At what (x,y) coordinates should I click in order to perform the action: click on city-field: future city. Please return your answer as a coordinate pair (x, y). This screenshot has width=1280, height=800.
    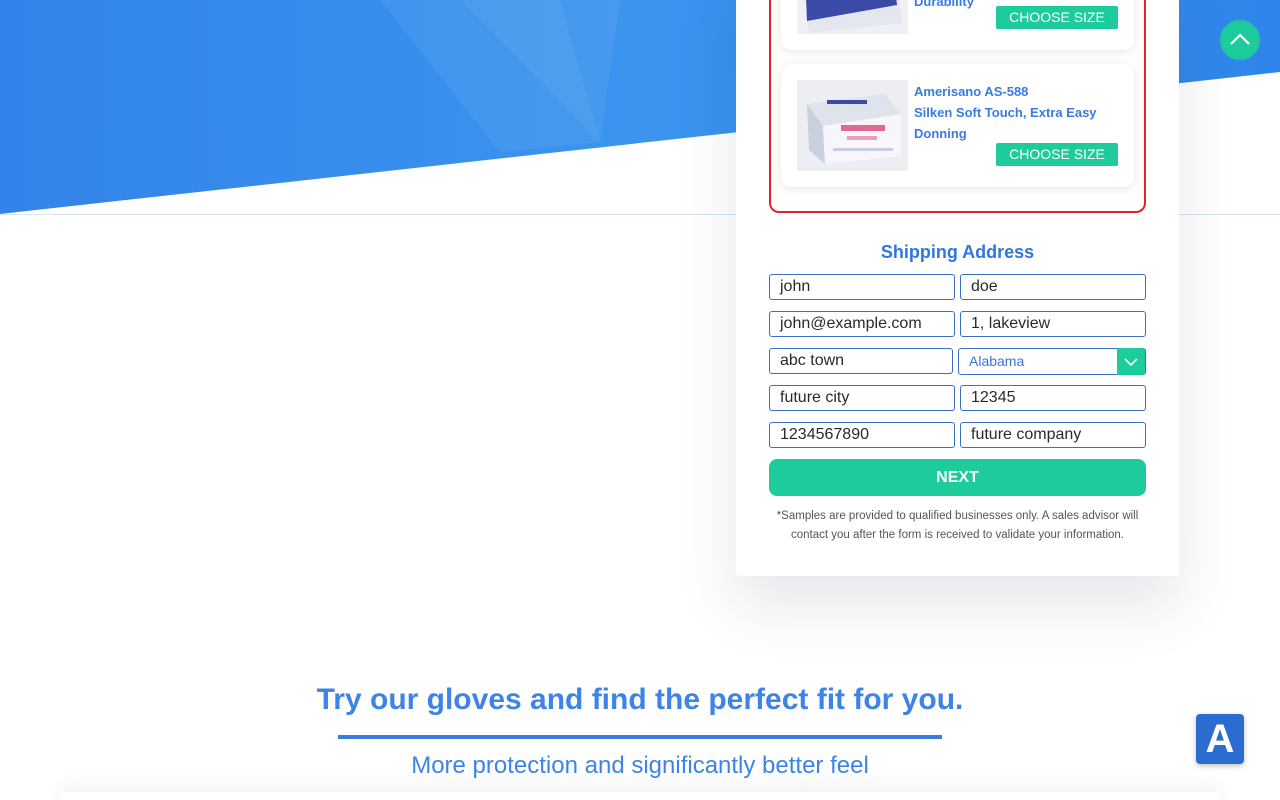
    Looking at the image, I should click on (862, 398).